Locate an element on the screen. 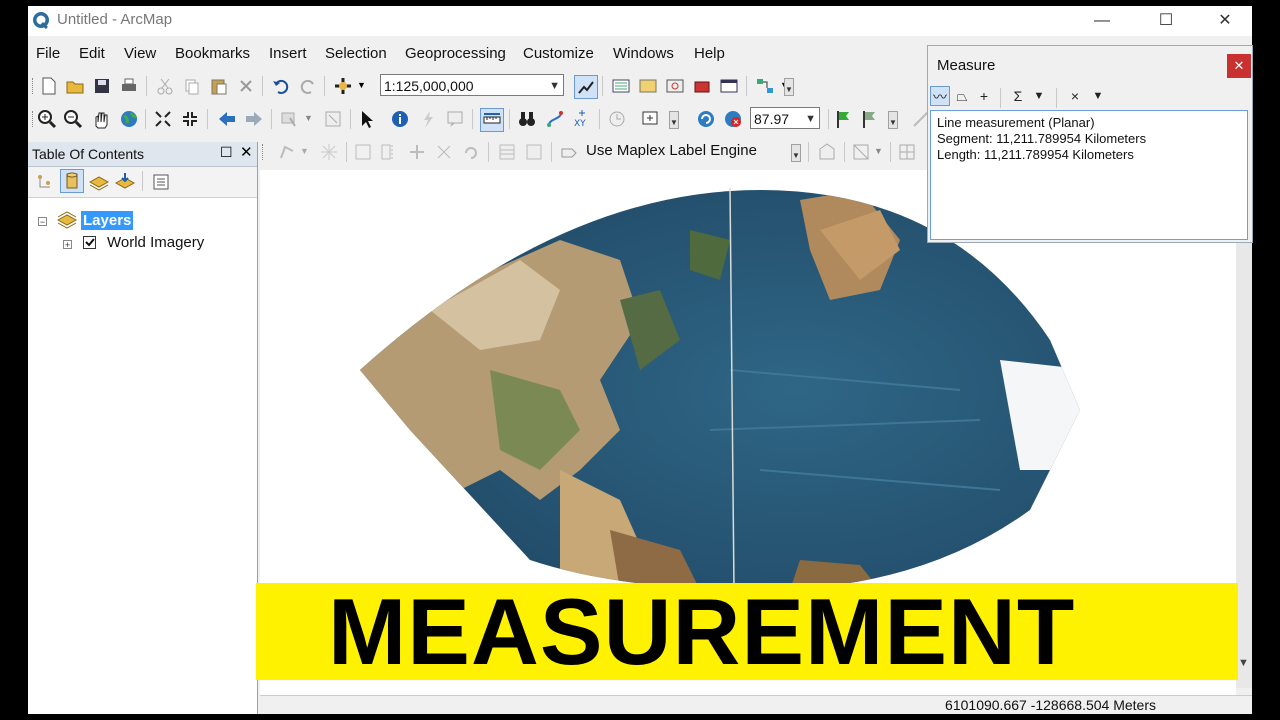  edit-vertices-icon is located at coordinates (287, 152).